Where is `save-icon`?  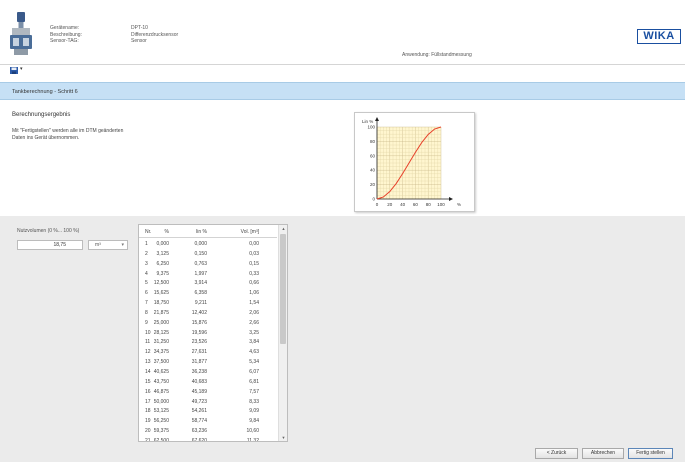 save-icon is located at coordinates (14, 70).